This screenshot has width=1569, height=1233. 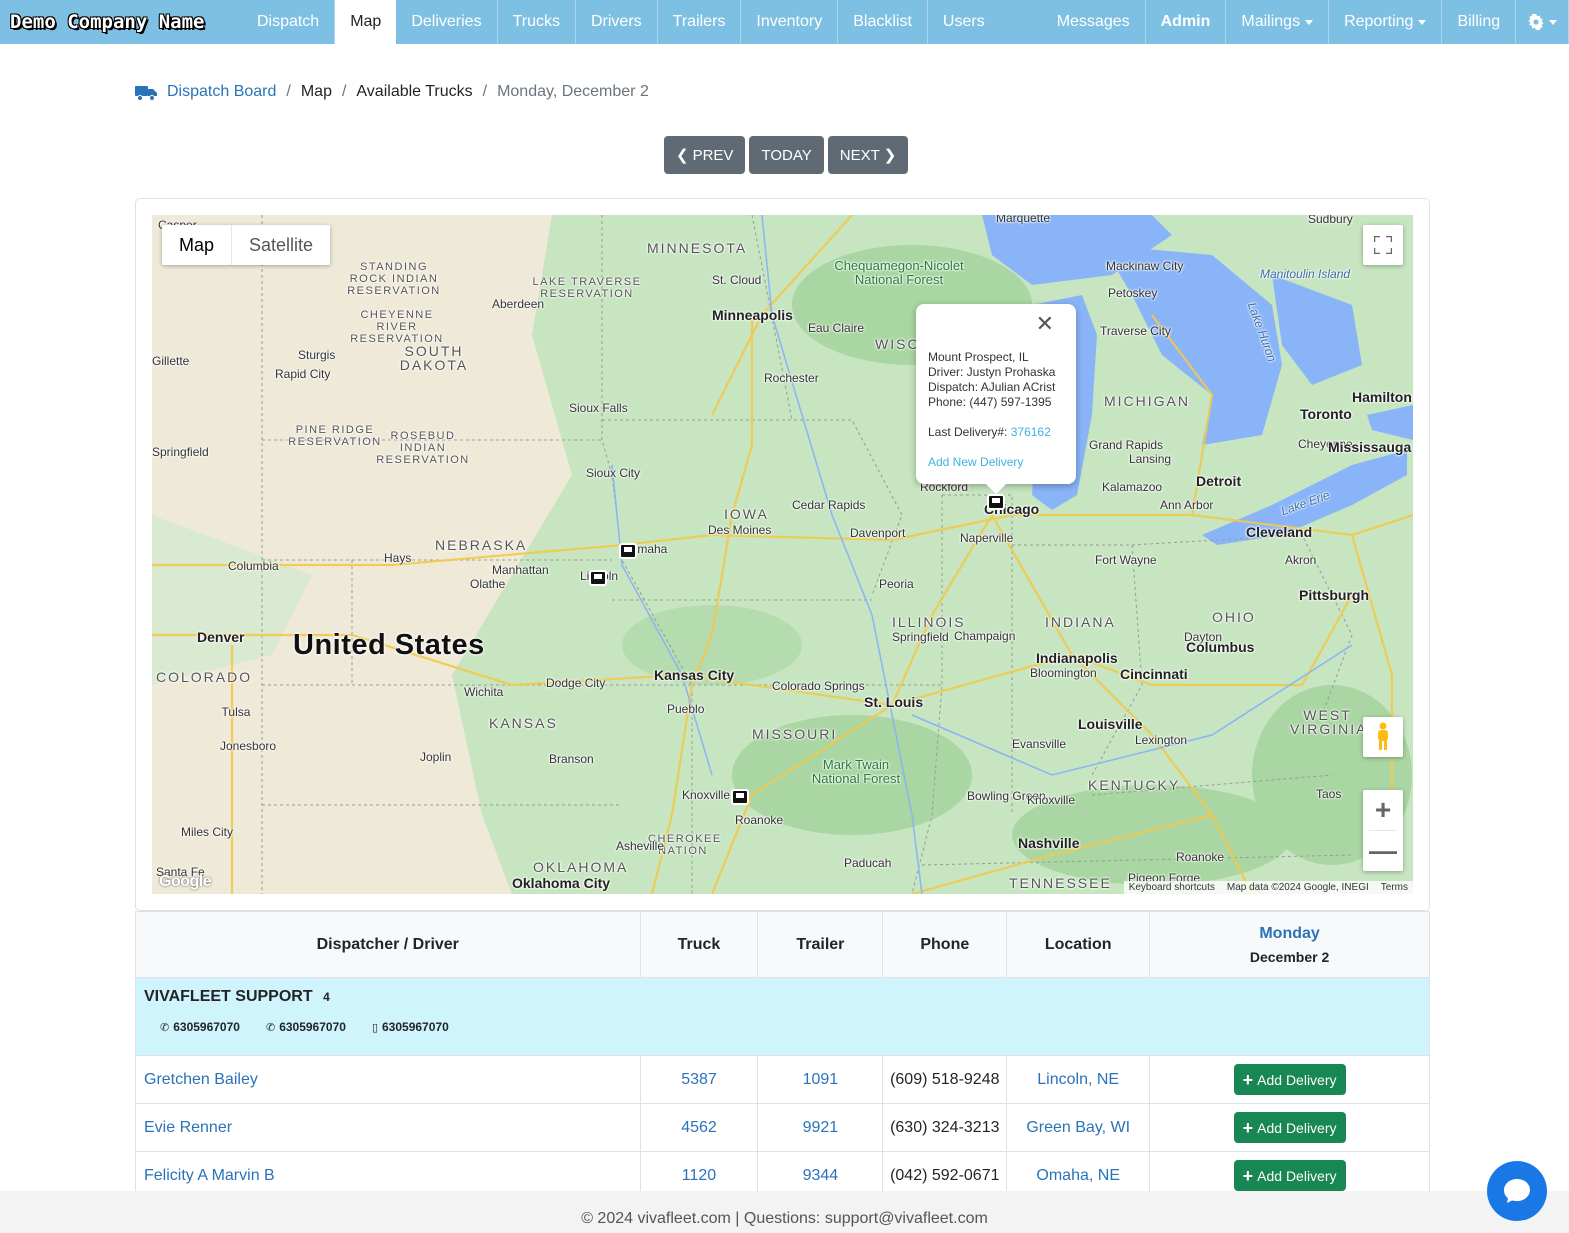 What do you see at coordinates (209, 1175) in the screenshot?
I see `driver-link: Felicity A Marvin B` at bounding box center [209, 1175].